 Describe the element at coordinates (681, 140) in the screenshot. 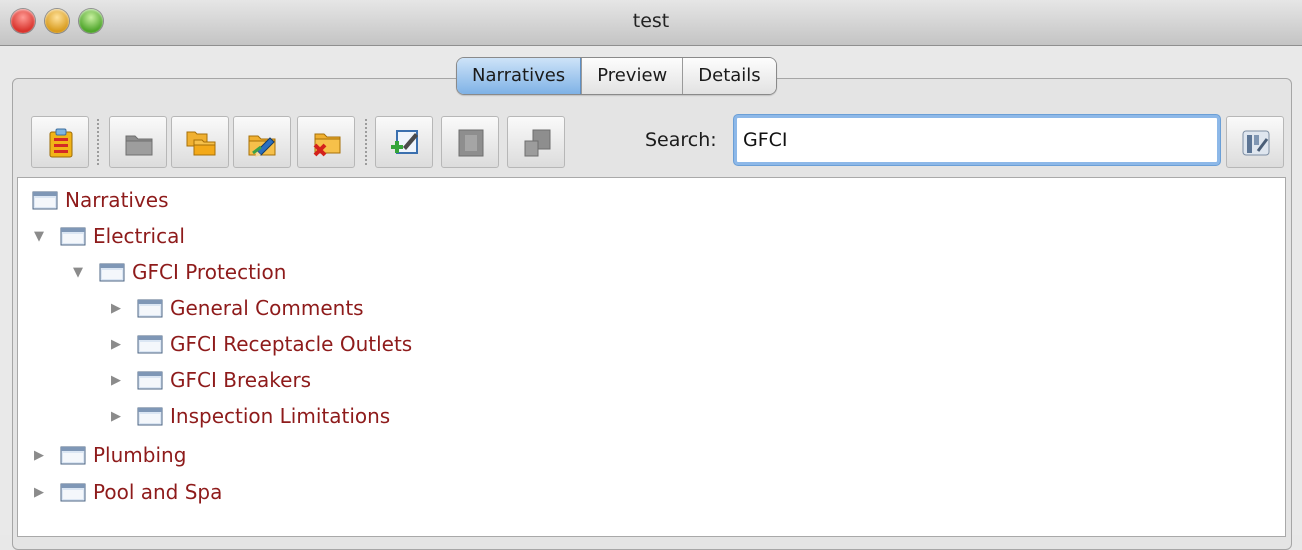

I see `search-label: Search:` at that location.